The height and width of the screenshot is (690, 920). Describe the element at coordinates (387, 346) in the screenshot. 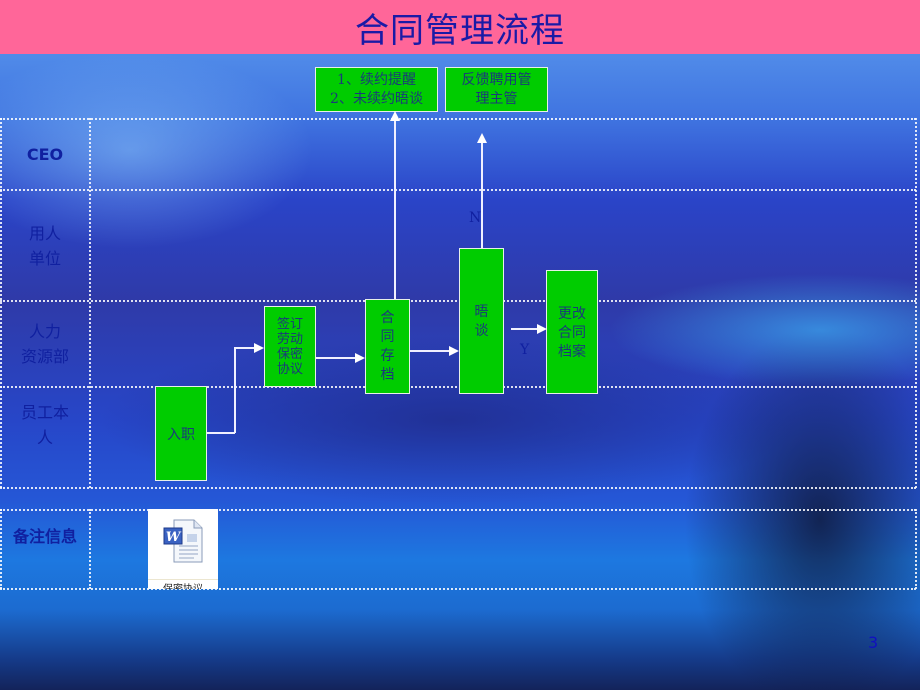

I see `step-archive-contract: 合 同 存 档` at that location.